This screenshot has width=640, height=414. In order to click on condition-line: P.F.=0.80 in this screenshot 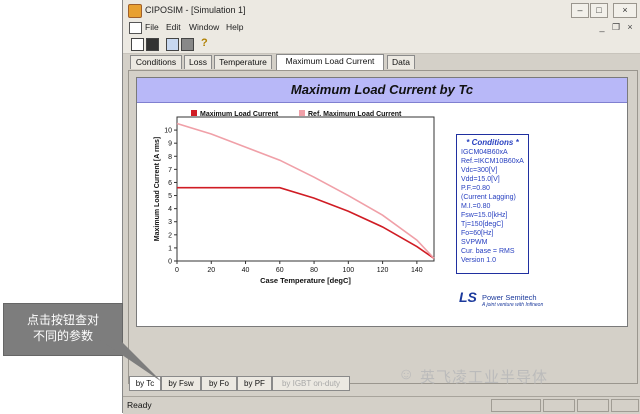, I will do `click(475, 188)`.